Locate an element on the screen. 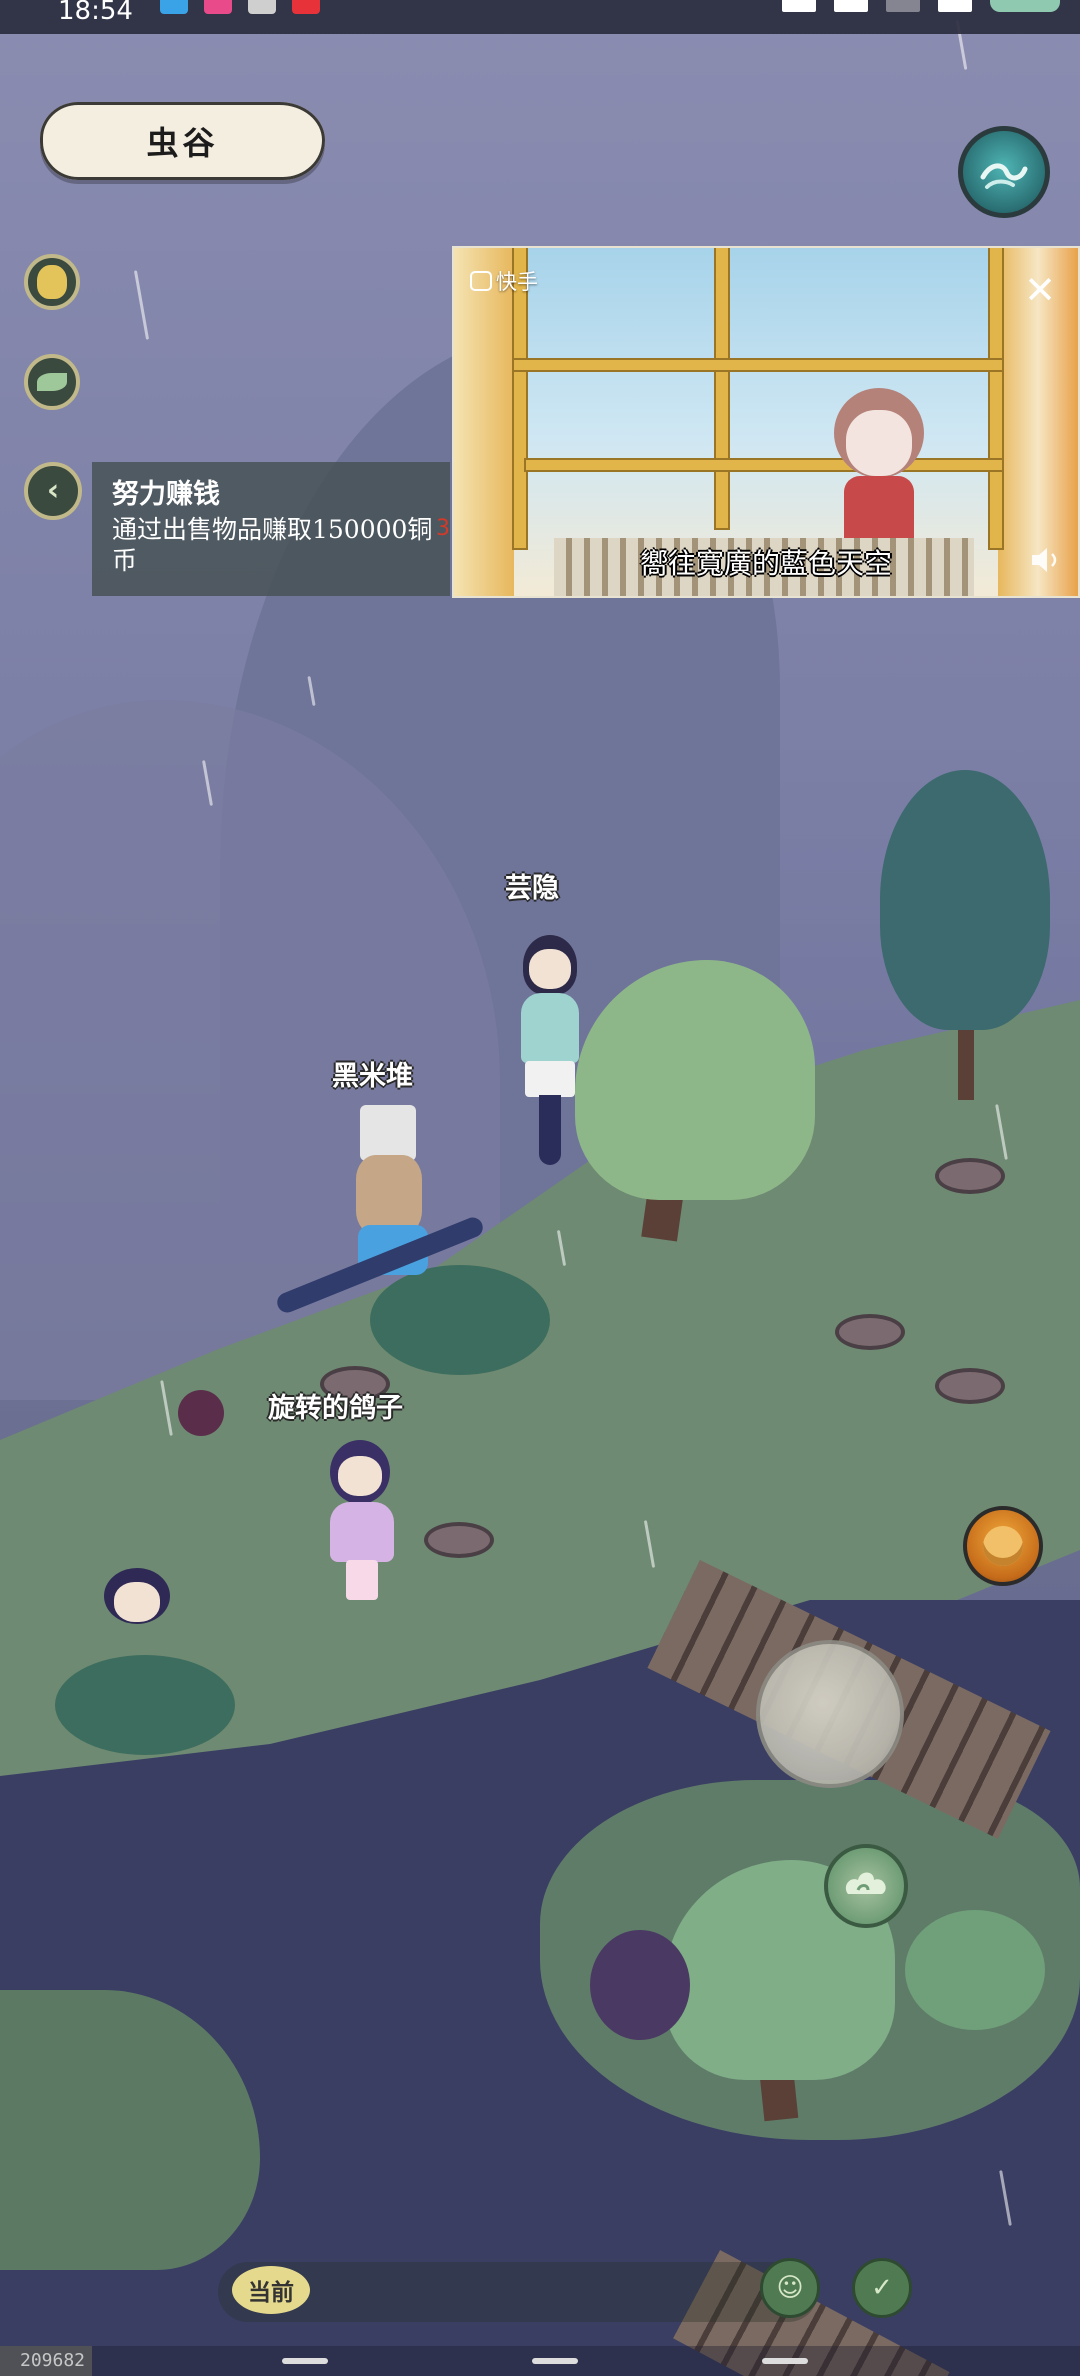 Image resolution: width=1080 pixels, height=2376 pixels. pip-brand: 快手 is located at coordinates (504, 281).